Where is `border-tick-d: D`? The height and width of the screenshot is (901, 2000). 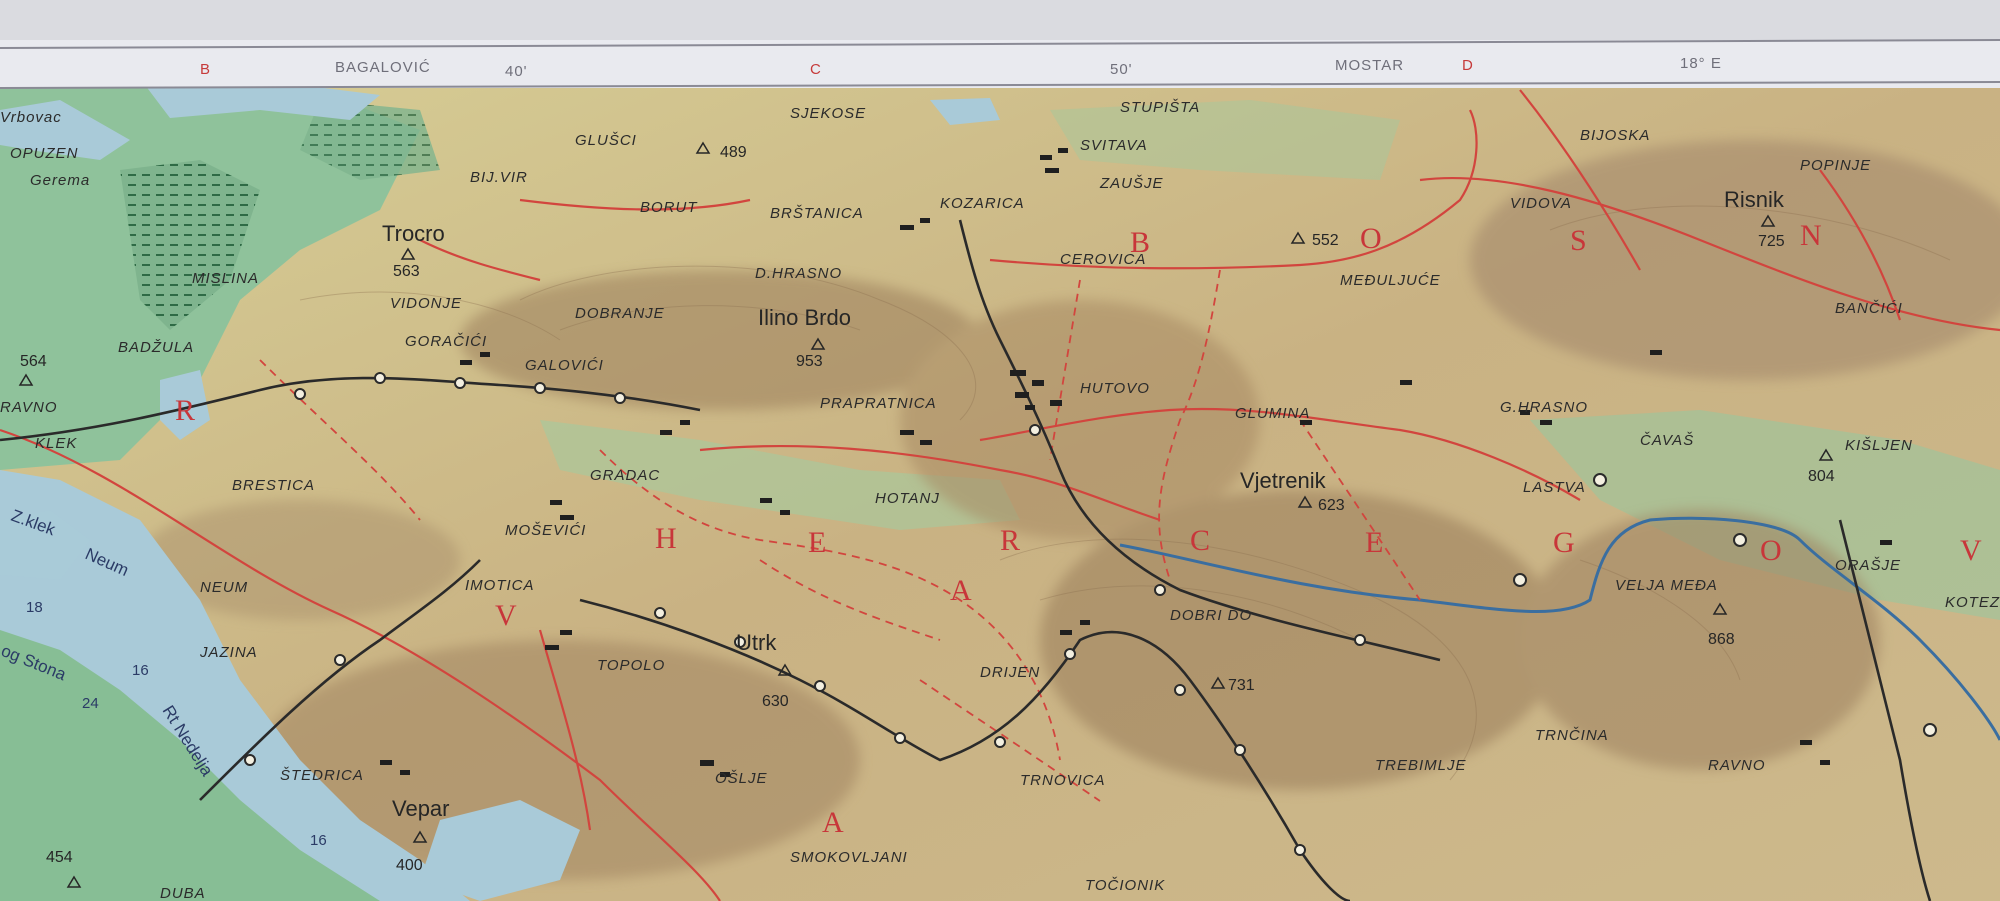
border-tick-d: D is located at coordinates (1467, 65).